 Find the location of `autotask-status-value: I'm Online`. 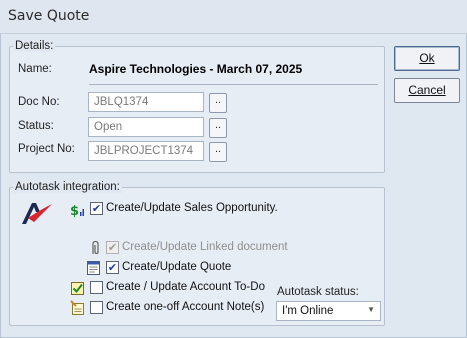

autotask-status-value: I'm Online is located at coordinates (308, 311).